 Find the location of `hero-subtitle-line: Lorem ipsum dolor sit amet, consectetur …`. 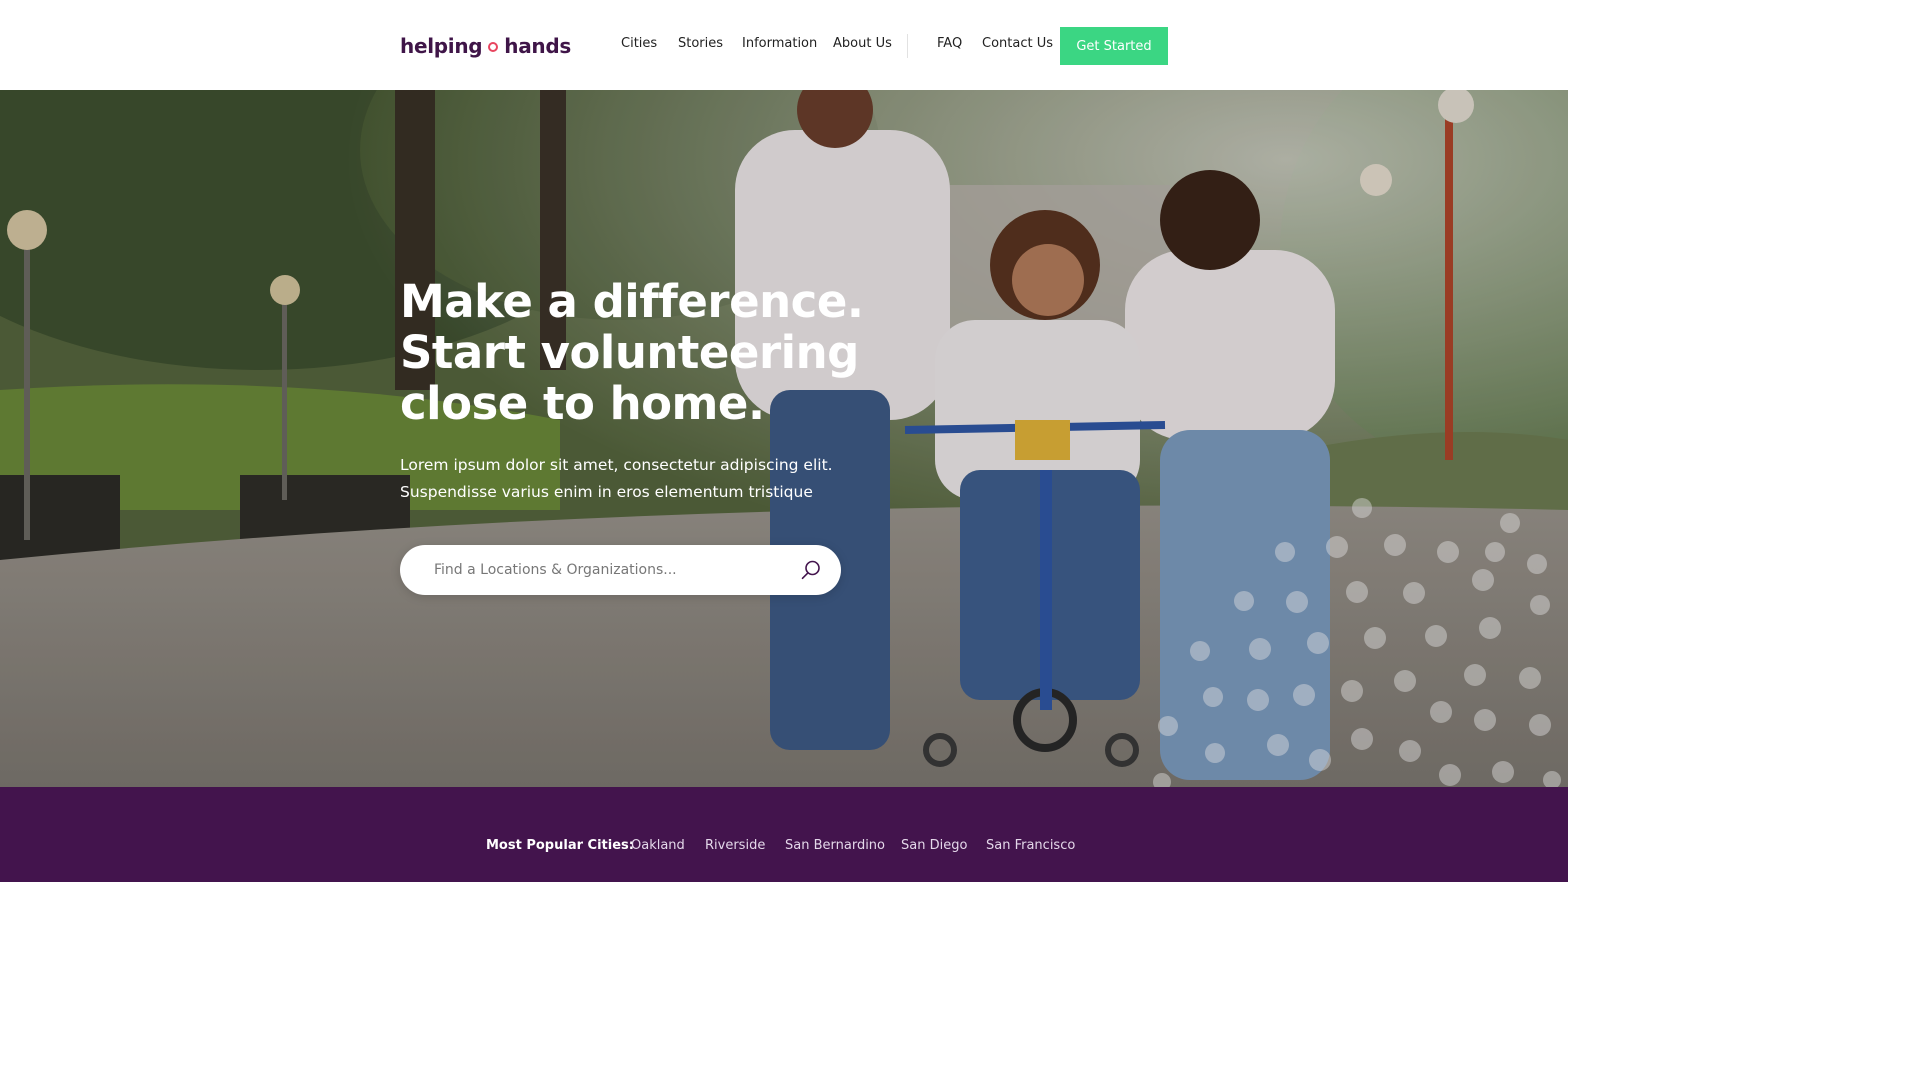

hero-subtitle-line: Lorem ipsum dolor sit amet, consectetur … is located at coordinates (616, 465).